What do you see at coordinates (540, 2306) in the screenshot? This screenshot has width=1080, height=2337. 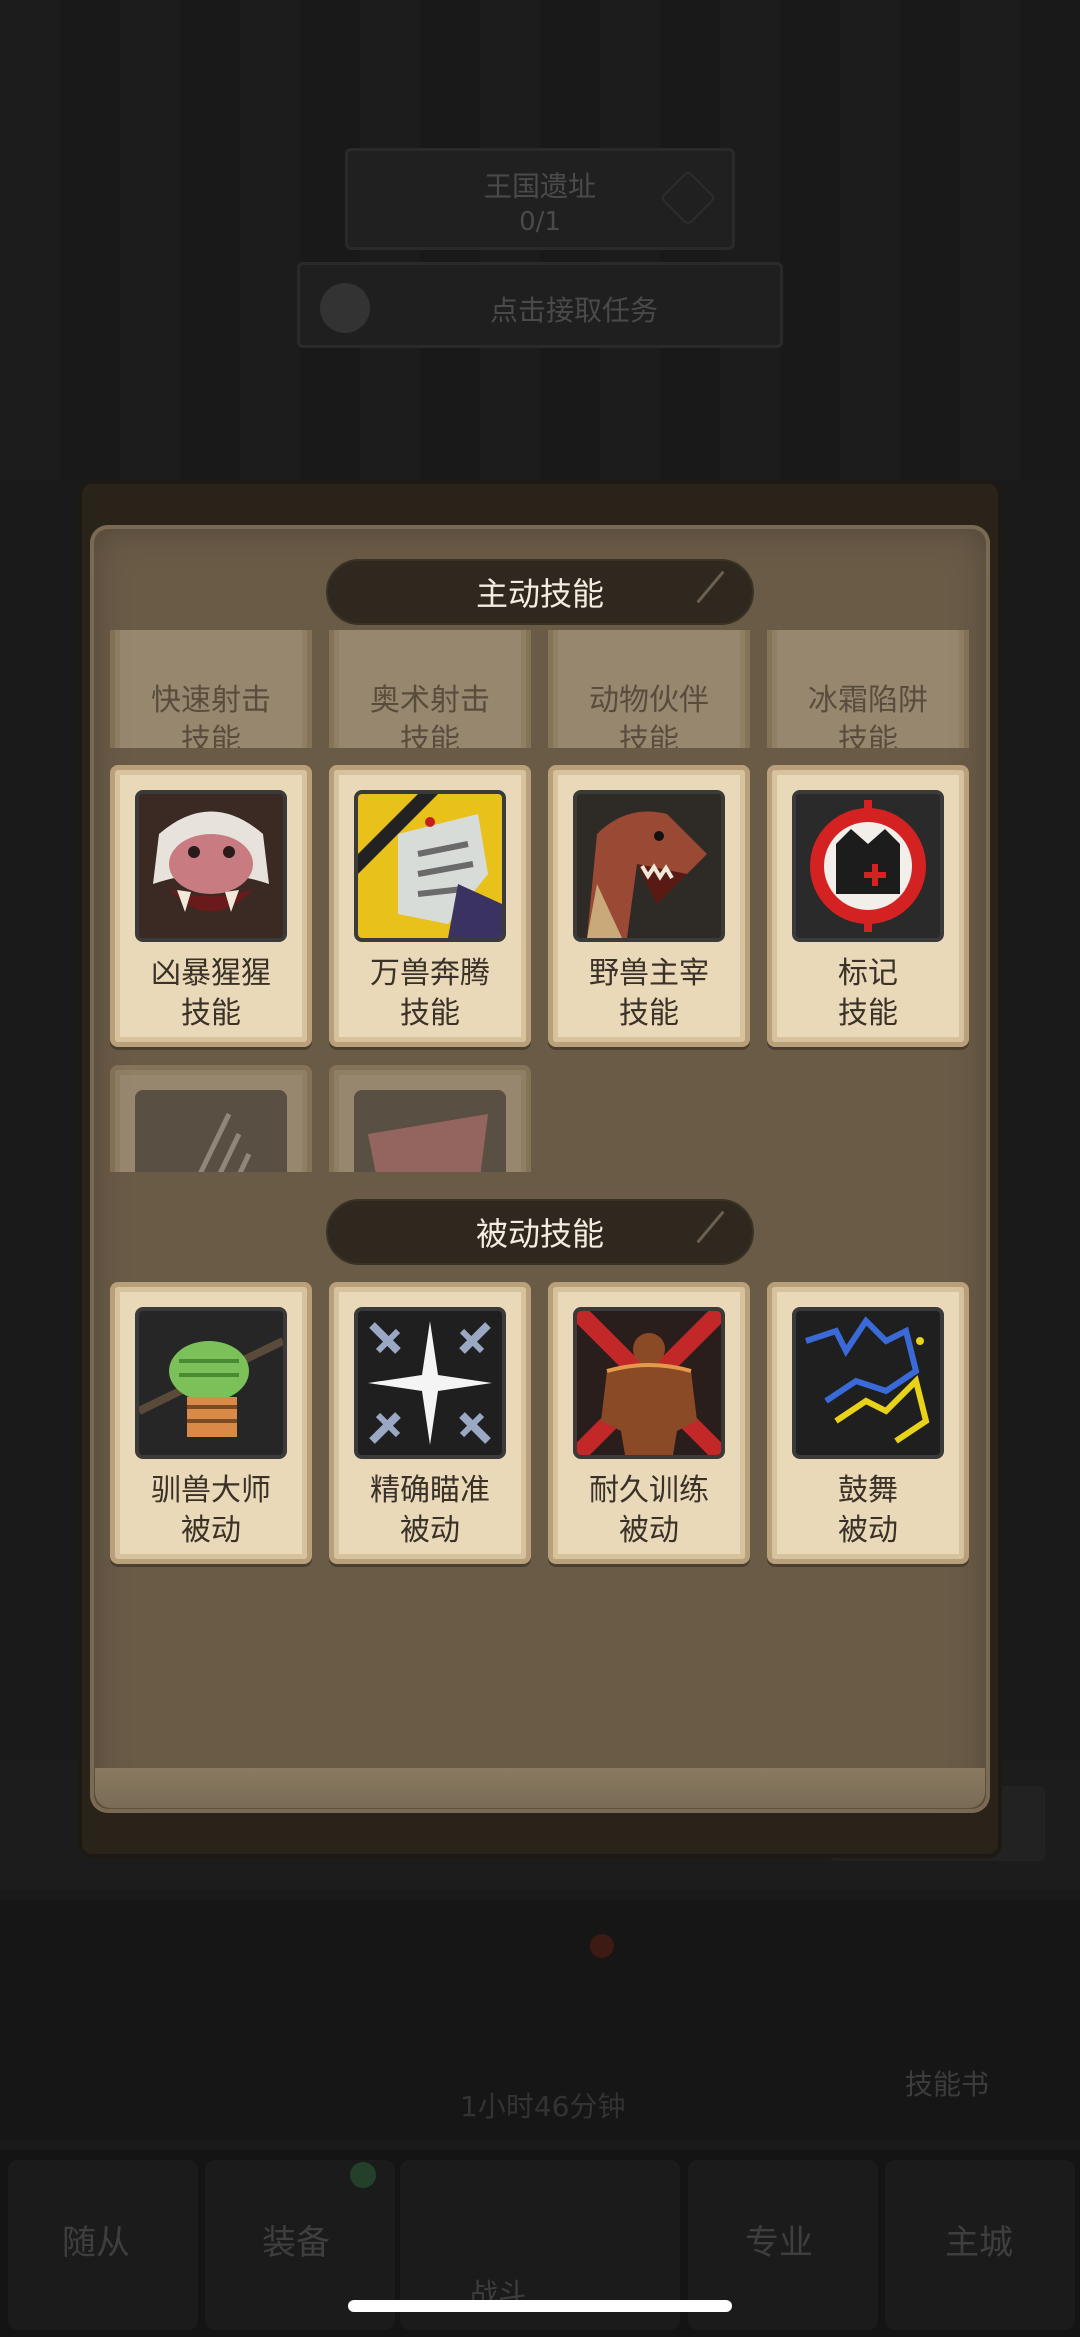 I see `home-indicator` at bounding box center [540, 2306].